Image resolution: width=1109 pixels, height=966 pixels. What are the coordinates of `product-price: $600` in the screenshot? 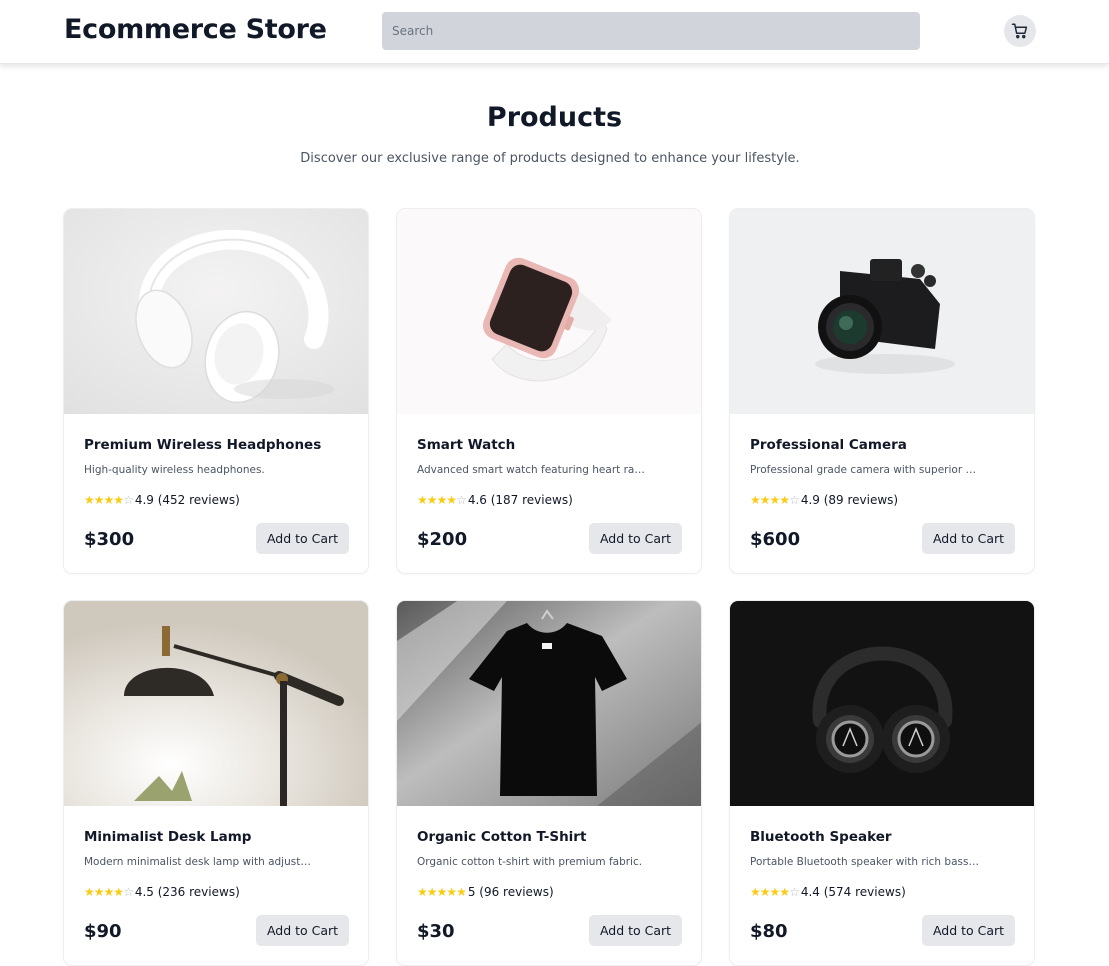 It's located at (775, 539).